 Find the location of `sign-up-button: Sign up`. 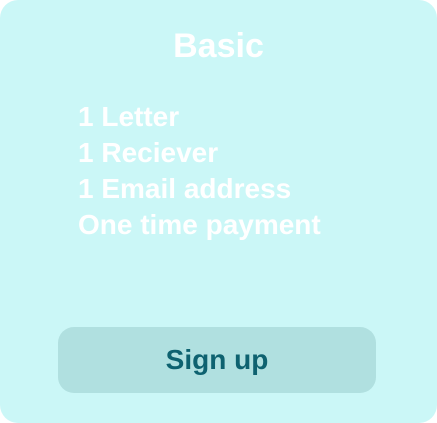

sign-up-button: Sign up is located at coordinates (217, 360).